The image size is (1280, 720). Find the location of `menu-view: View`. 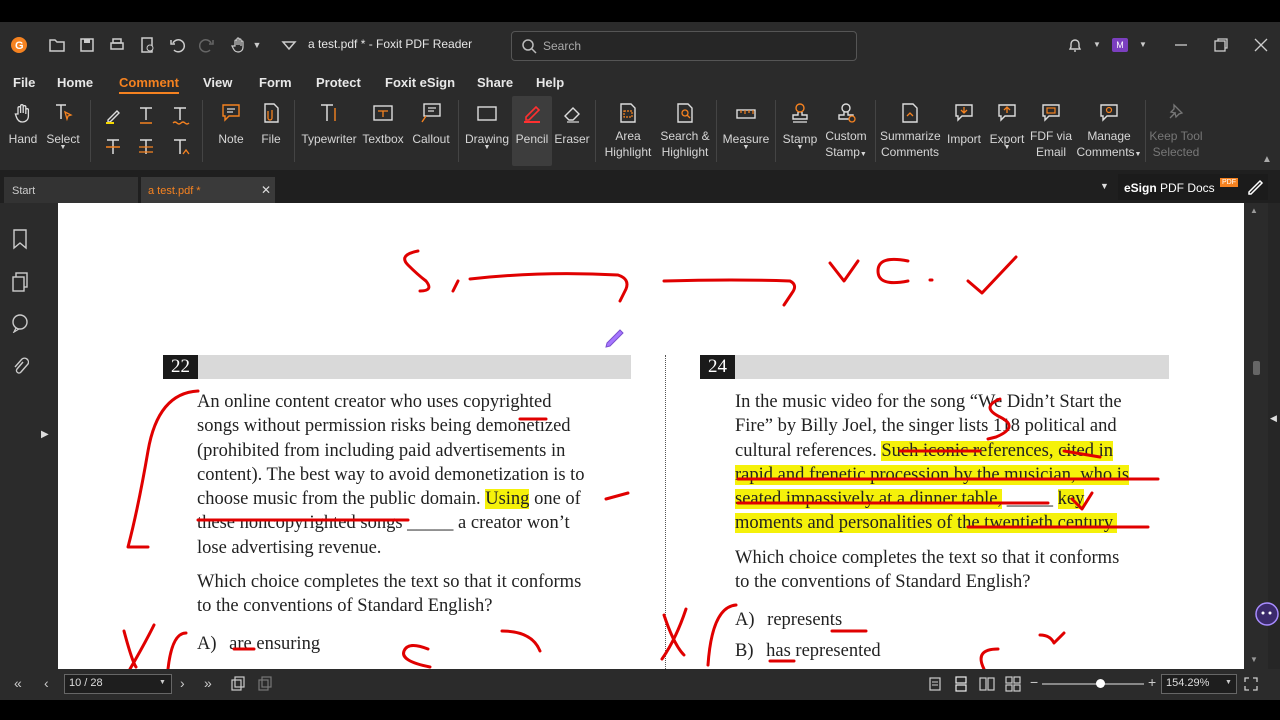

menu-view: View is located at coordinates (217, 82).